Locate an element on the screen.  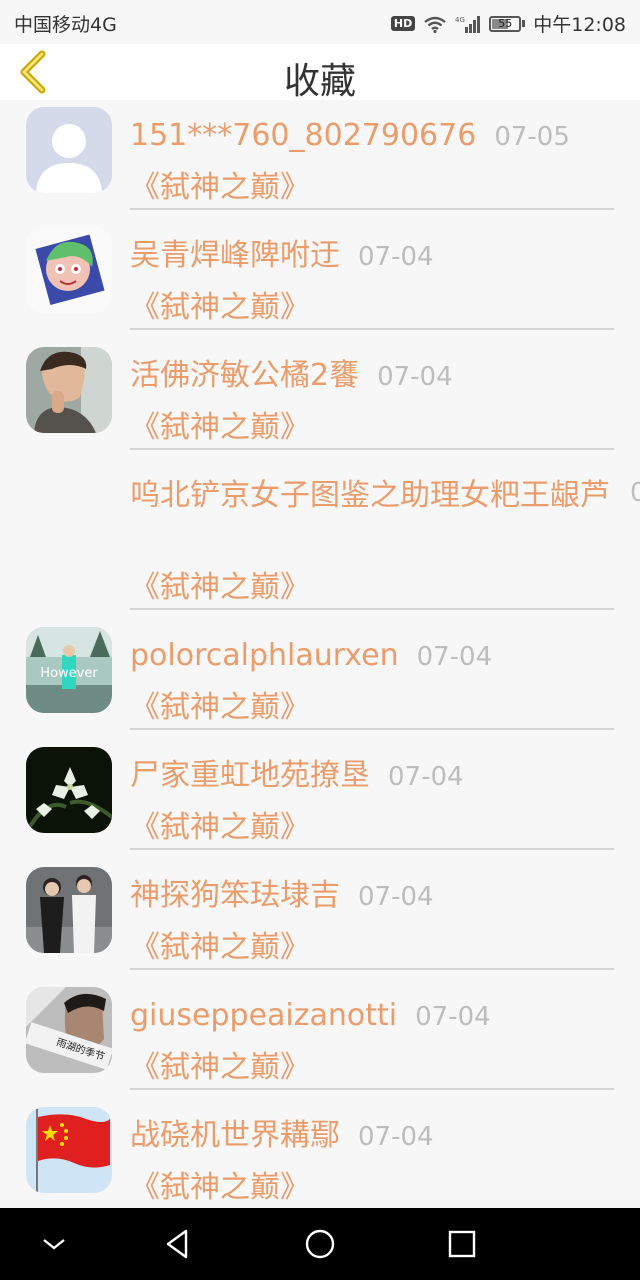
battery-icon: 55 is located at coordinates (507, 23).